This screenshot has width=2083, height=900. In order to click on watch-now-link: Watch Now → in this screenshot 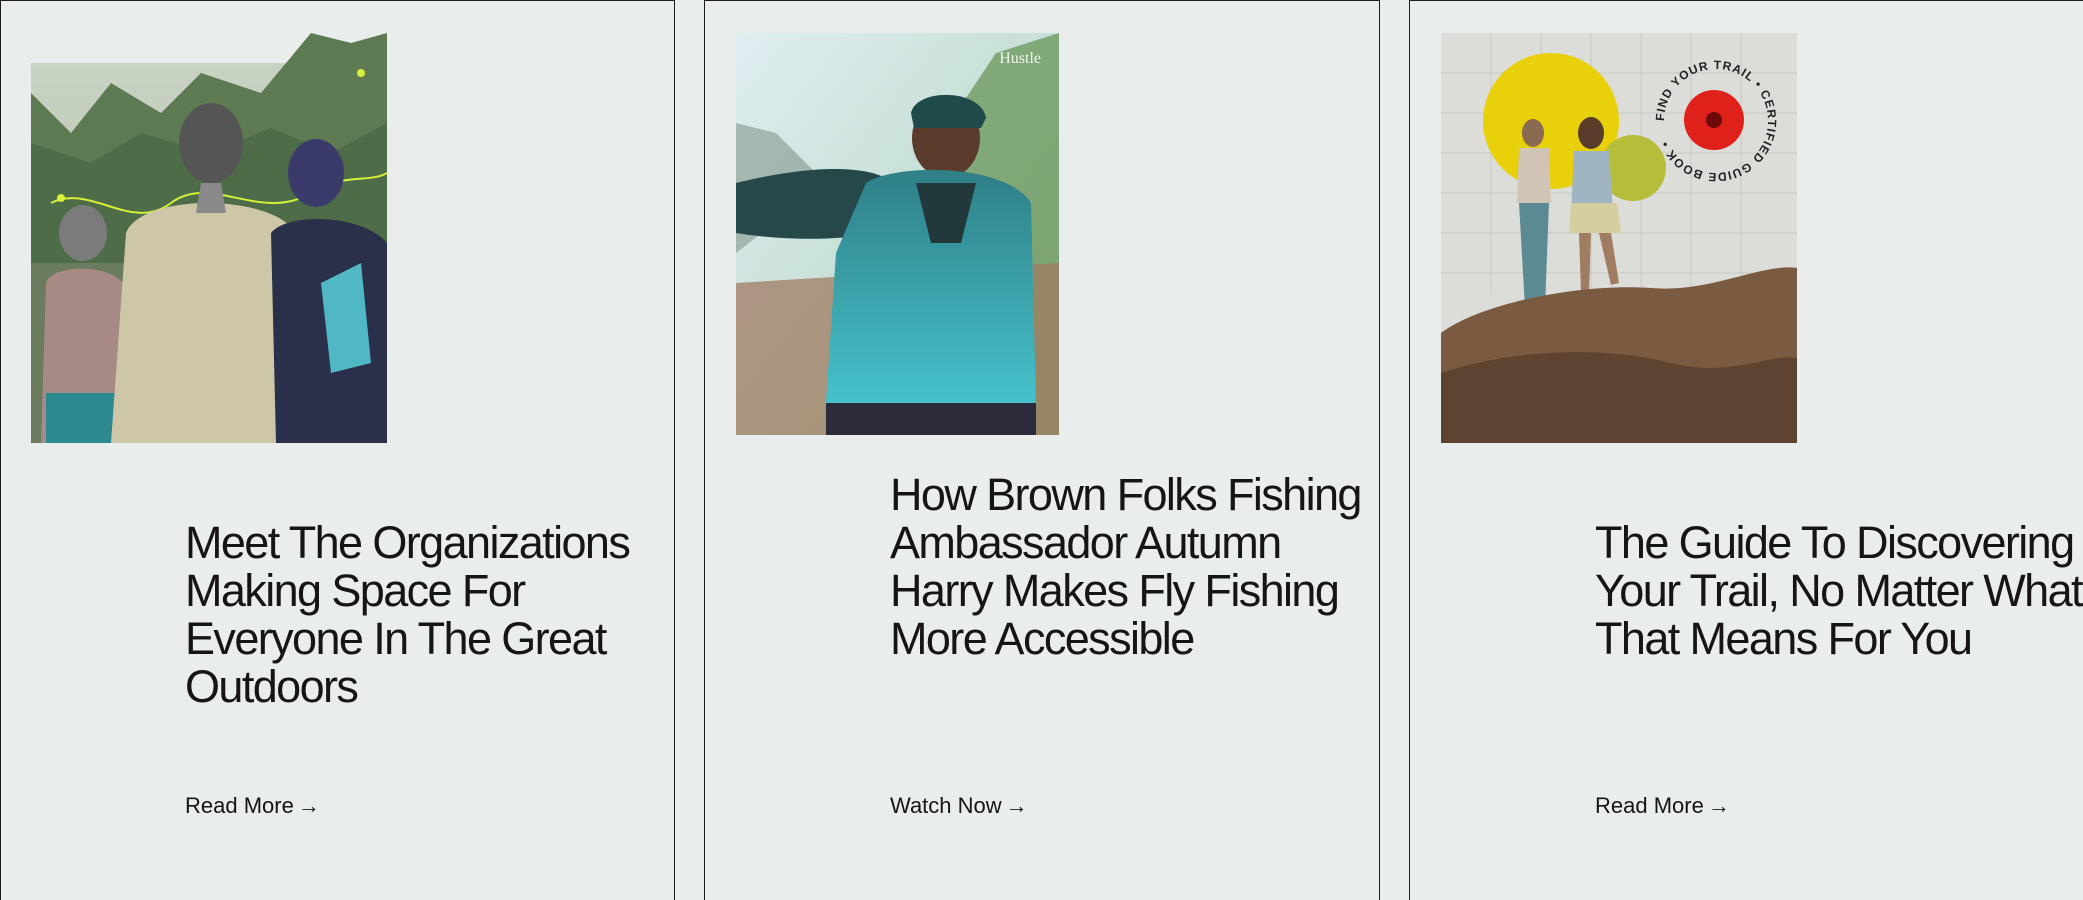, I will do `click(959, 806)`.